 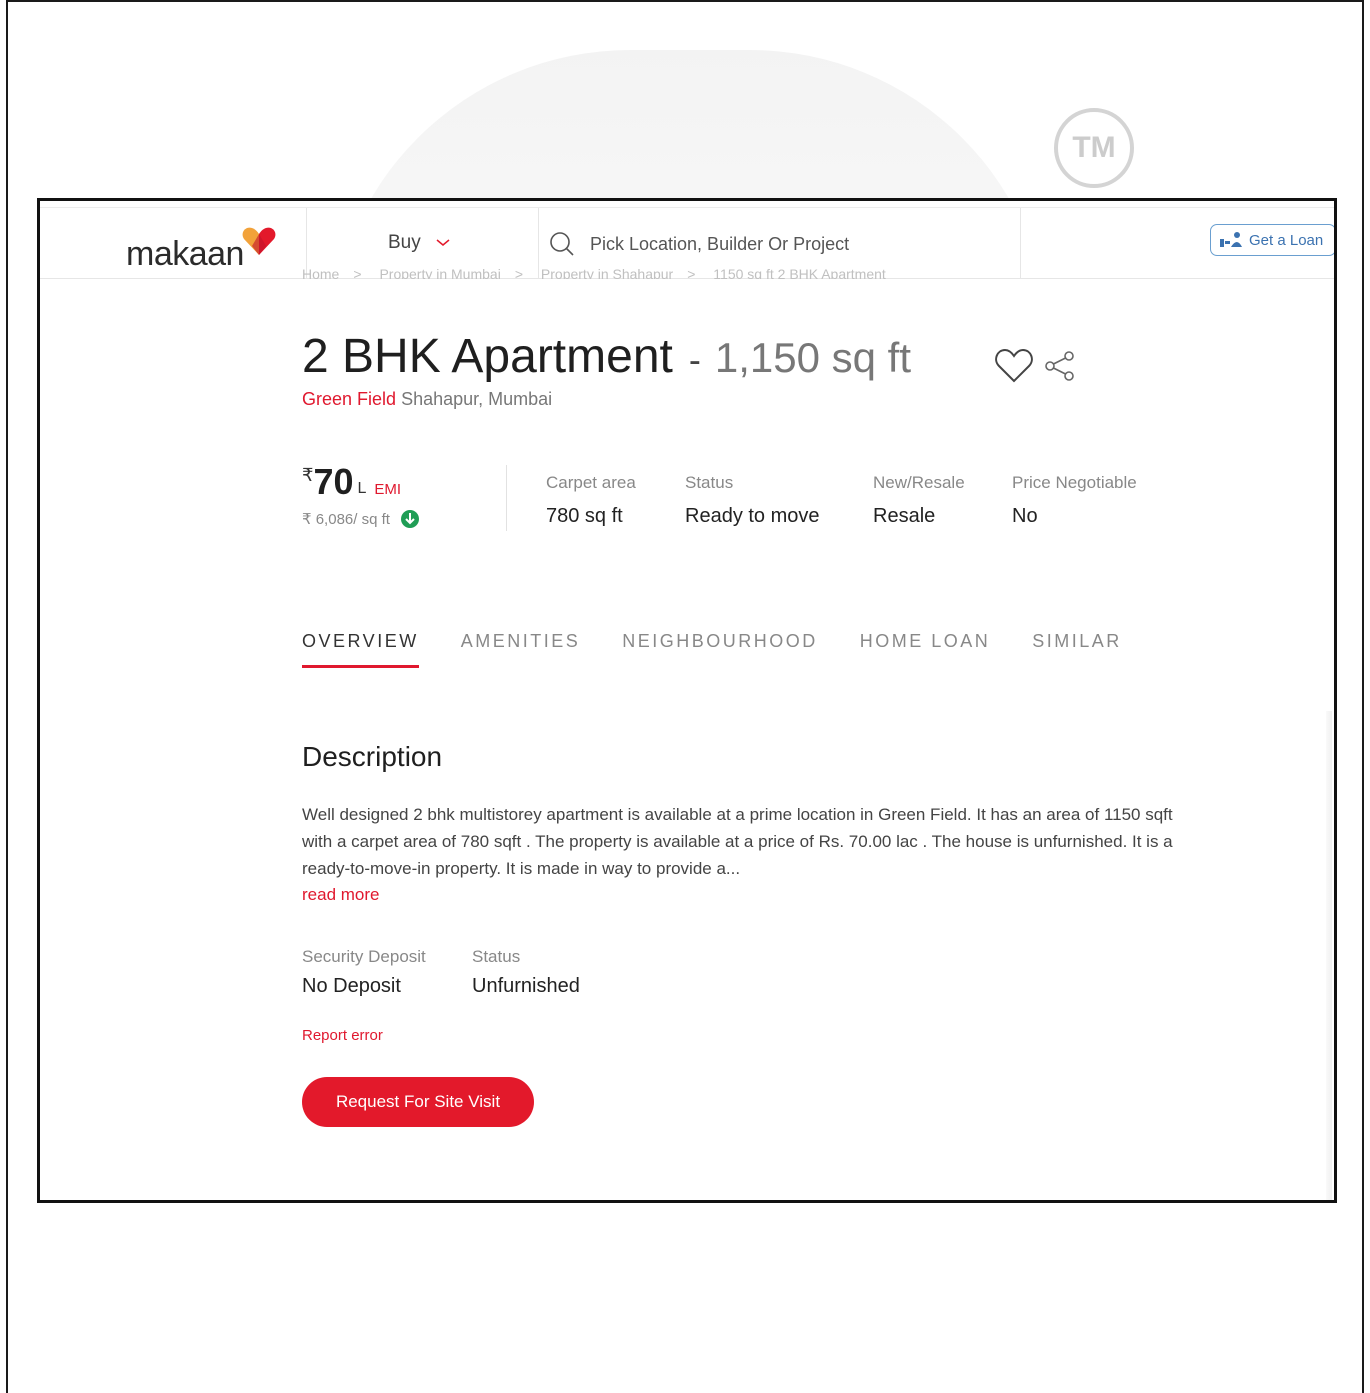 I want to click on attribute-value: 780 sq ft, so click(x=584, y=516).